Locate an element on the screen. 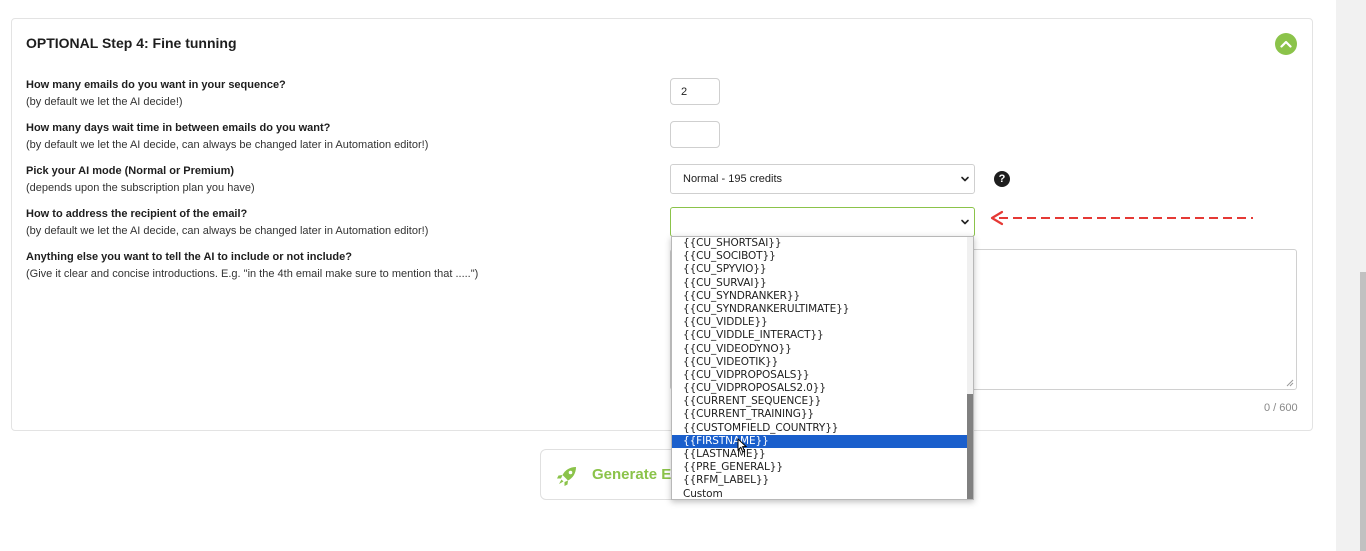  section-title: OPTIONAL Step 4: Fine tunning is located at coordinates (131, 43).